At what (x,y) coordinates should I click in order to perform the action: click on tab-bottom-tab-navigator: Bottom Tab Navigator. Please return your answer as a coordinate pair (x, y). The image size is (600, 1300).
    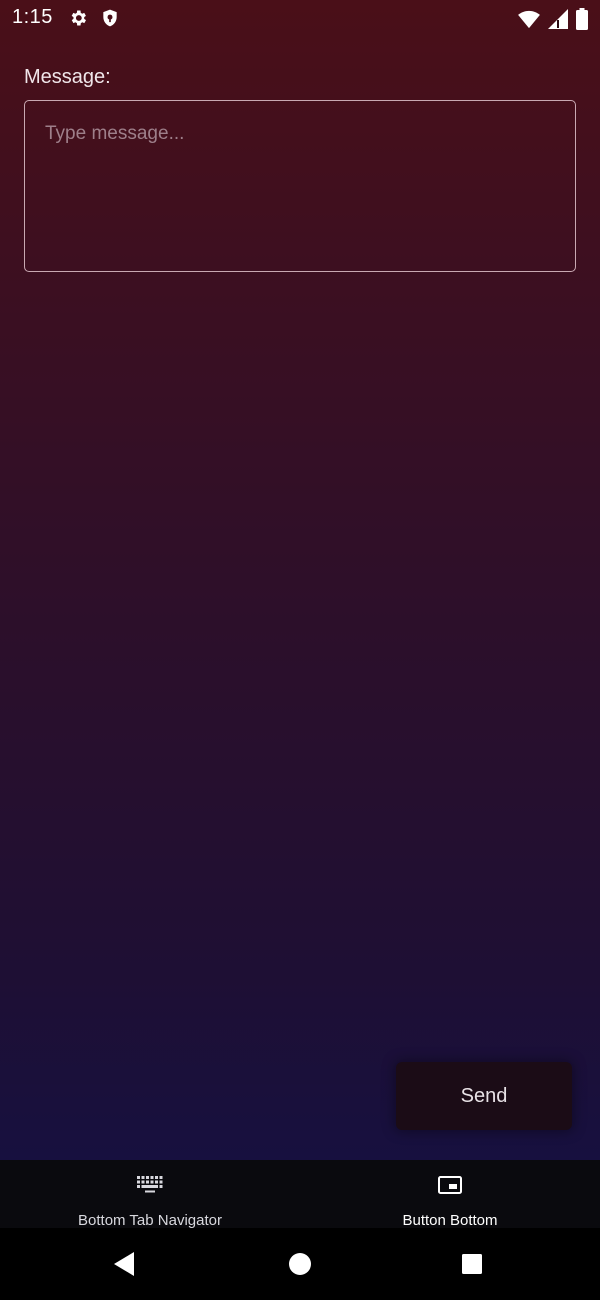
    Looking at the image, I should click on (150, 1194).